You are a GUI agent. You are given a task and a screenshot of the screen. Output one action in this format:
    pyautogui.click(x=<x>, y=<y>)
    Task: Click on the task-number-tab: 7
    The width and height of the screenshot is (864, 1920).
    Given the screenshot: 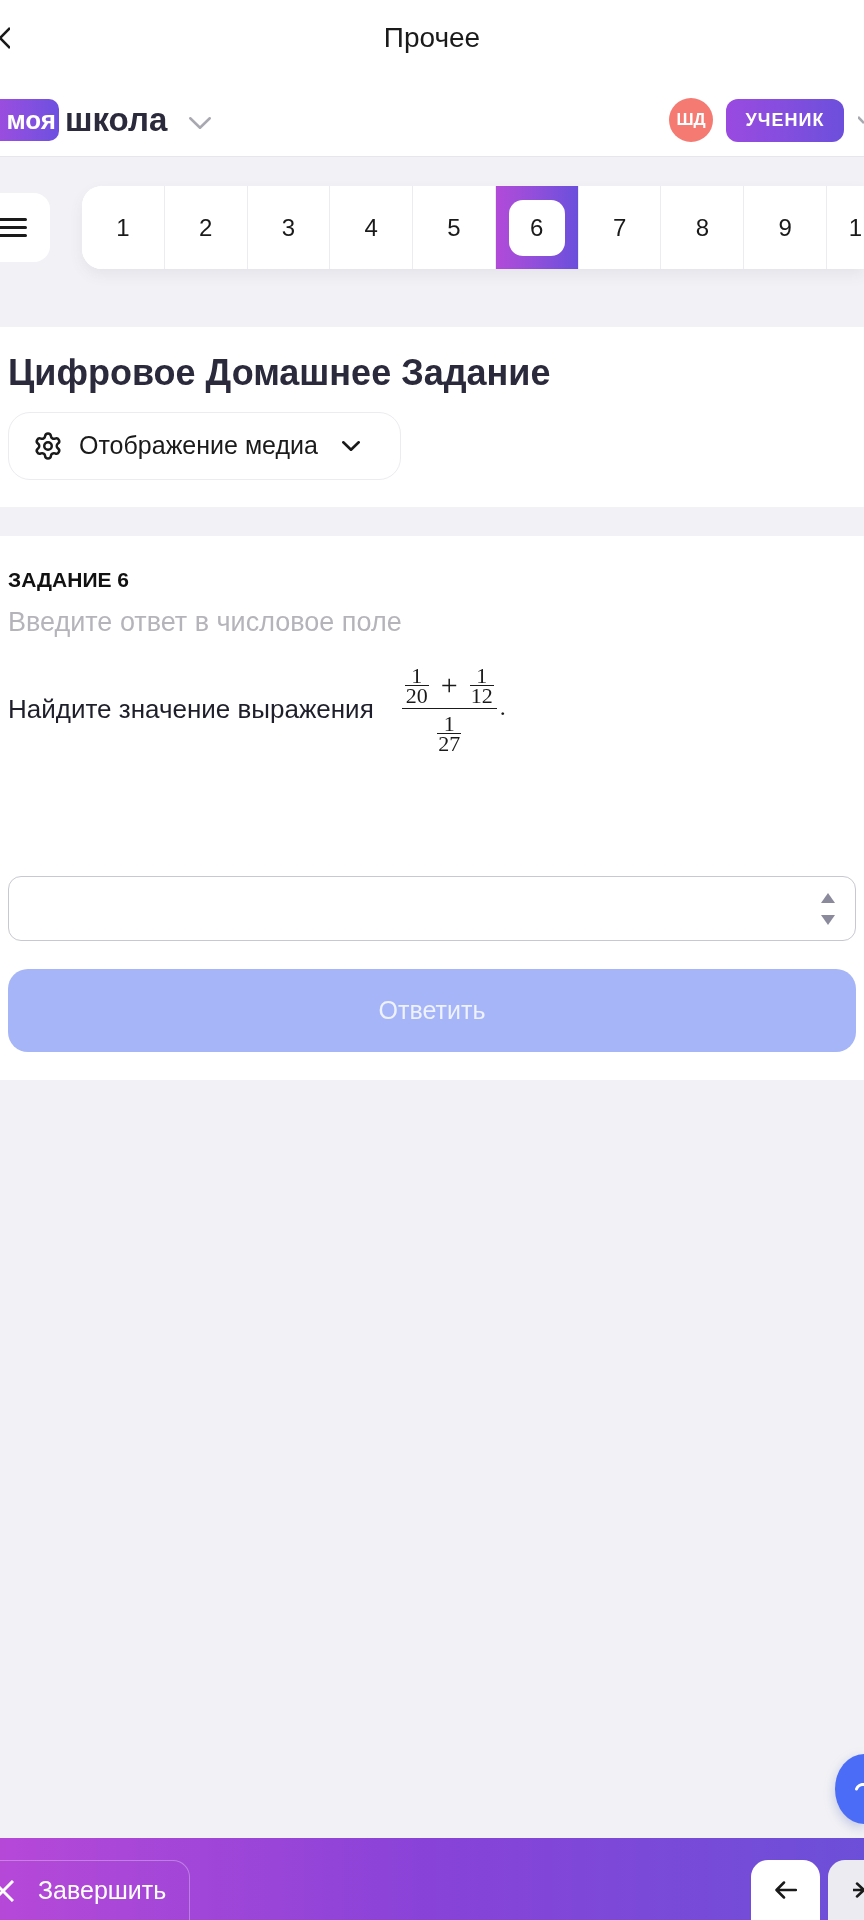 What is the action you would take?
    pyautogui.click(x=619, y=227)
    